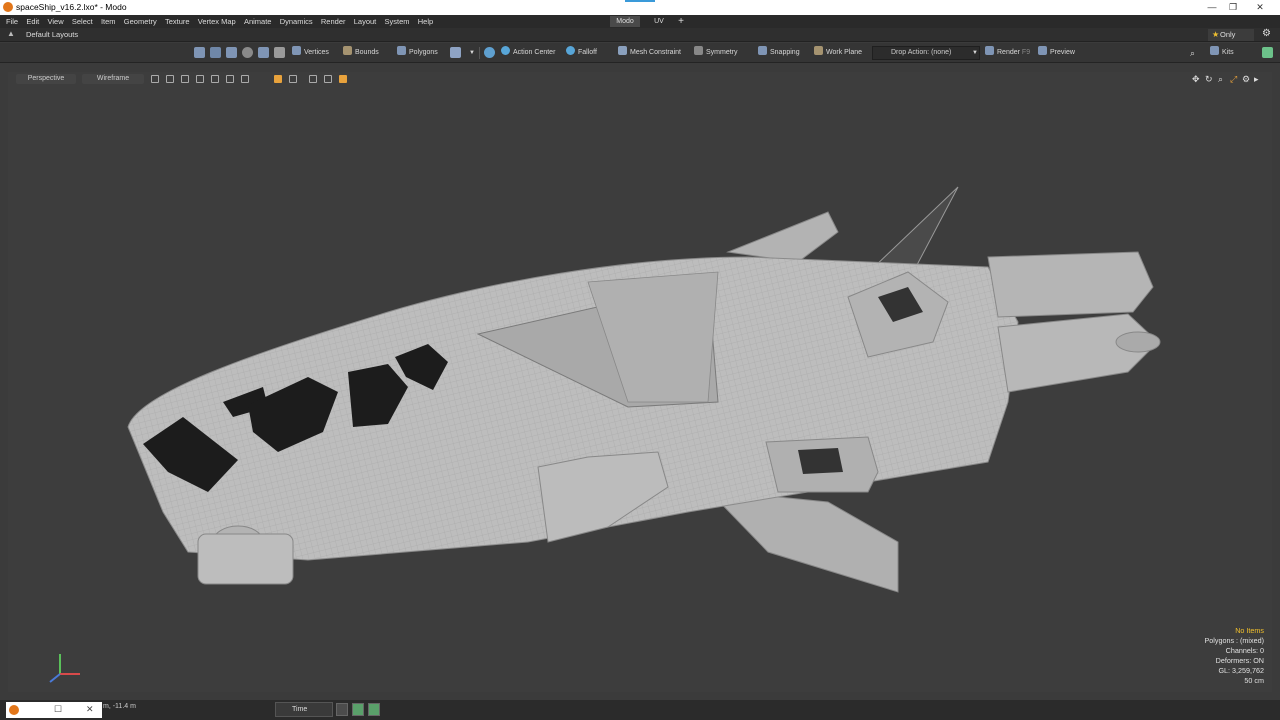  I want to click on action-center-button: Action Center, so click(528, 53).